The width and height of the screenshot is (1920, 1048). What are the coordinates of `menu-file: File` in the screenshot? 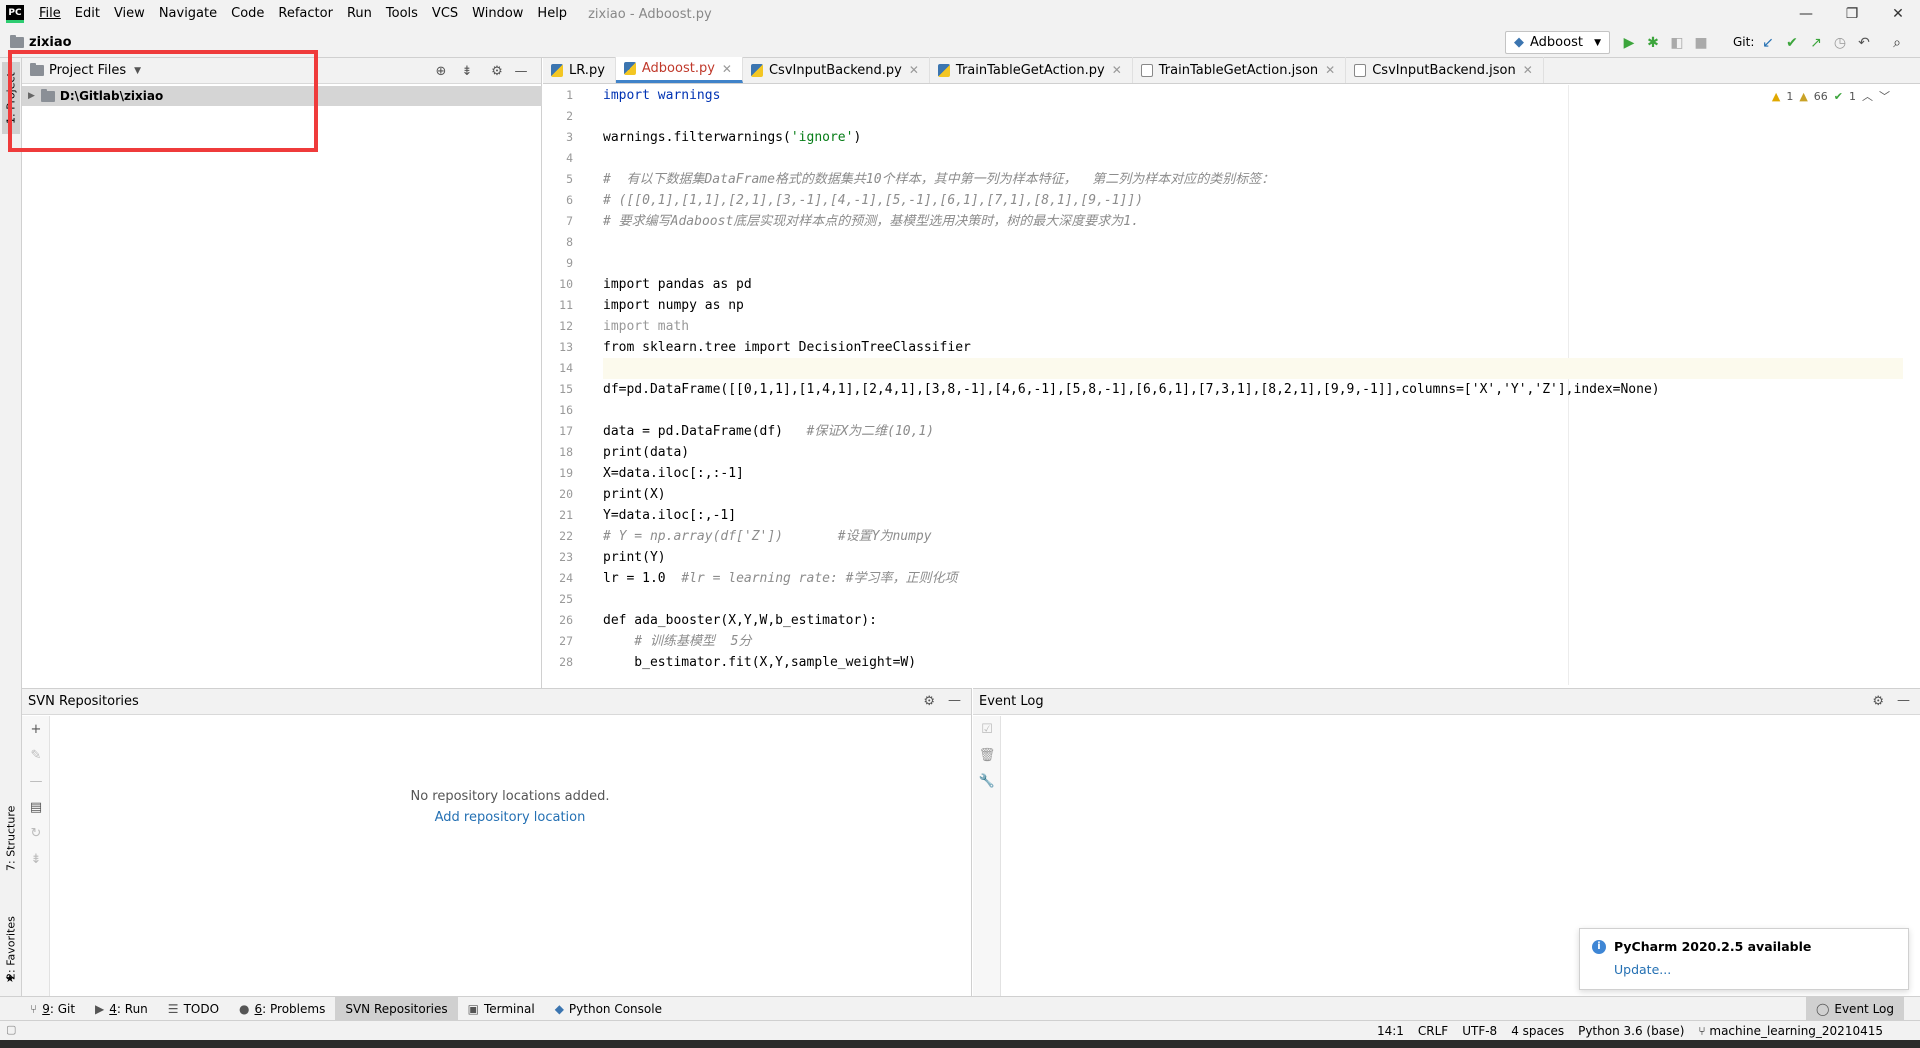 It's located at (50, 14).